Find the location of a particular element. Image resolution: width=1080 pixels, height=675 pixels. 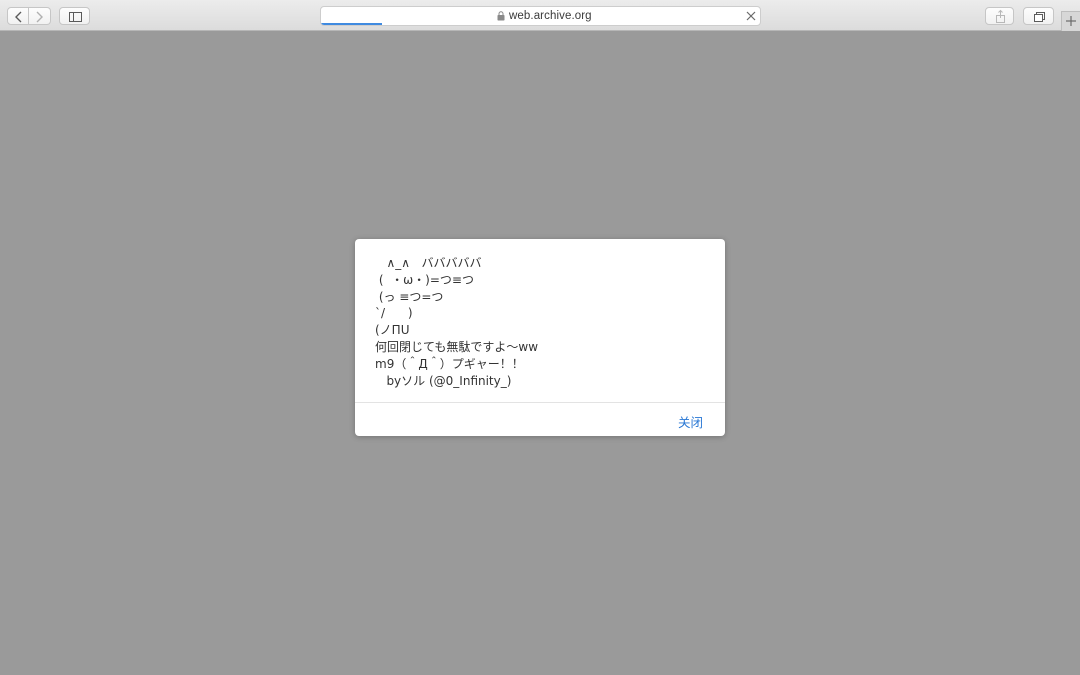

page-load-progress-bar is located at coordinates (352, 24).